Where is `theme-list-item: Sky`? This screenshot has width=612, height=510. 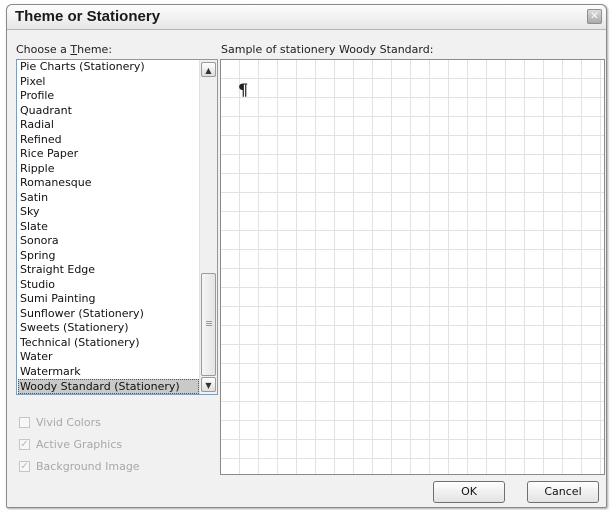 theme-list-item: Sky is located at coordinates (108, 212).